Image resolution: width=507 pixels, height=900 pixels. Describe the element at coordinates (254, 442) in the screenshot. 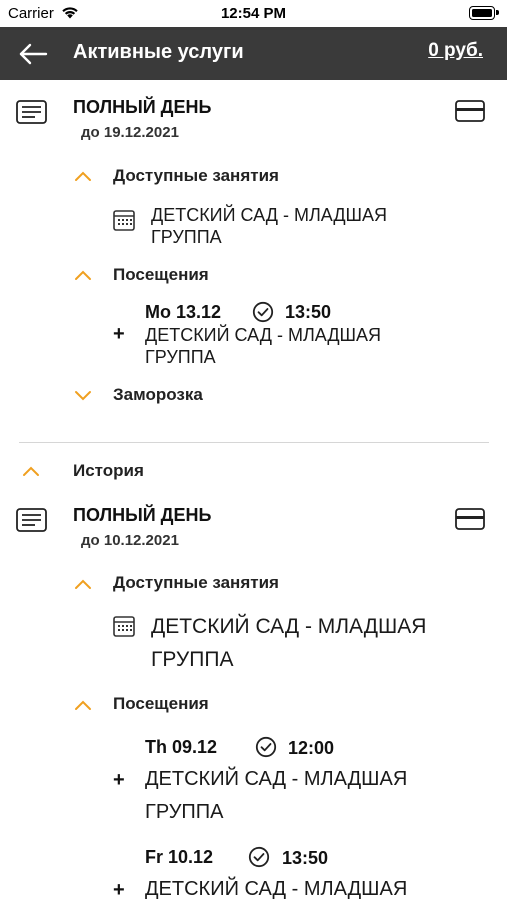

I see `divider` at that location.